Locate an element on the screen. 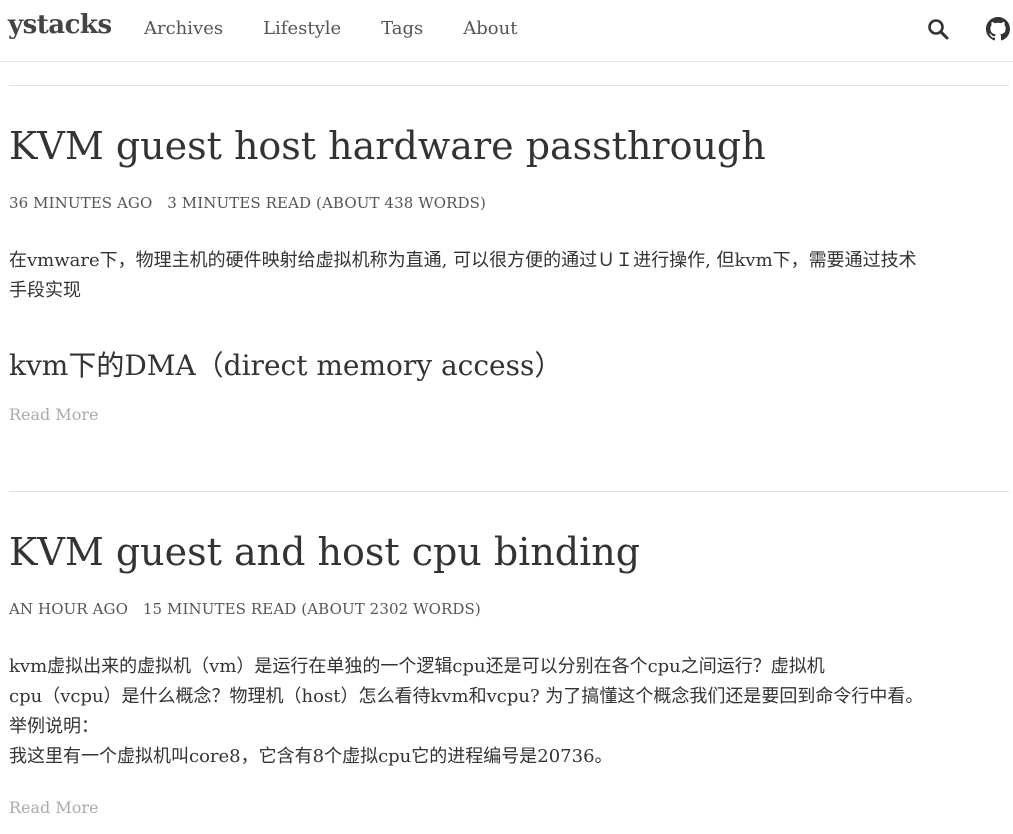  search-icon is located at coordinates (938, 29).